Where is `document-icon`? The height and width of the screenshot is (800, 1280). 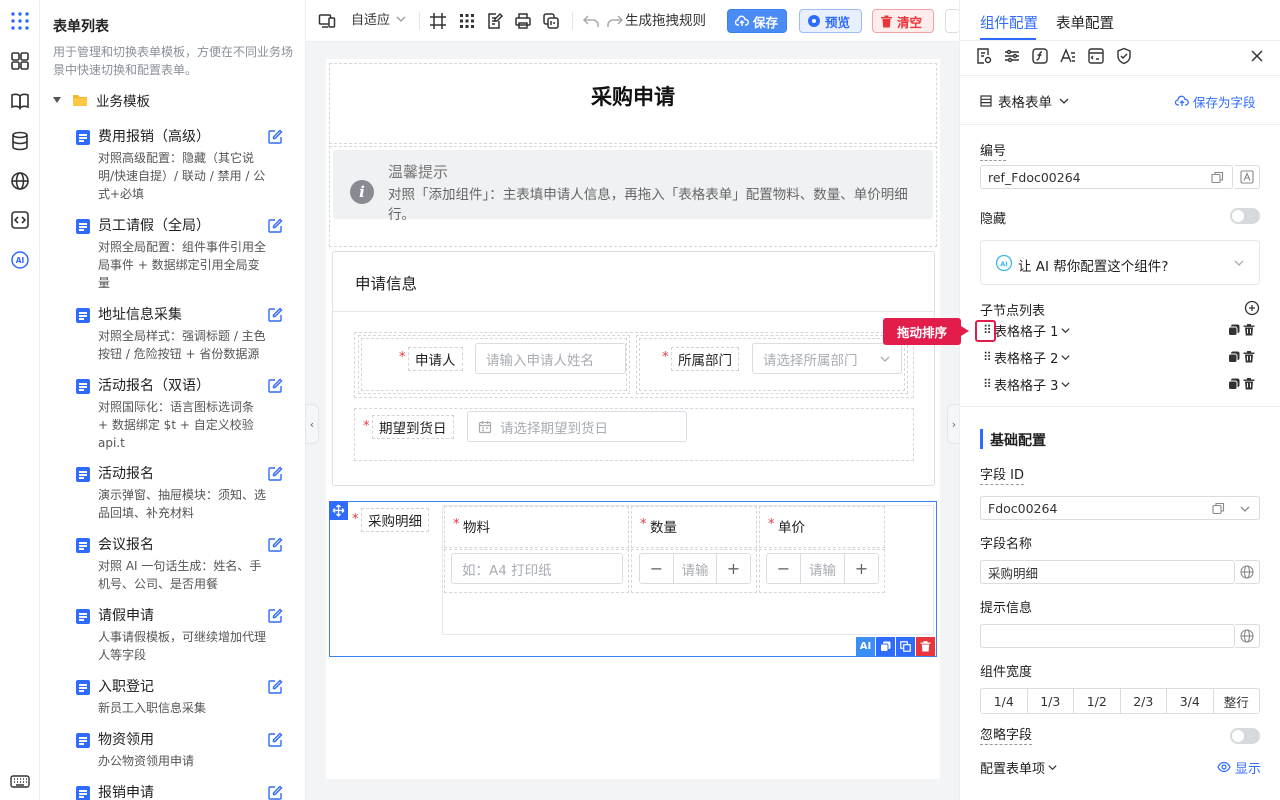 document-icon is located at coordinates (83, 474).